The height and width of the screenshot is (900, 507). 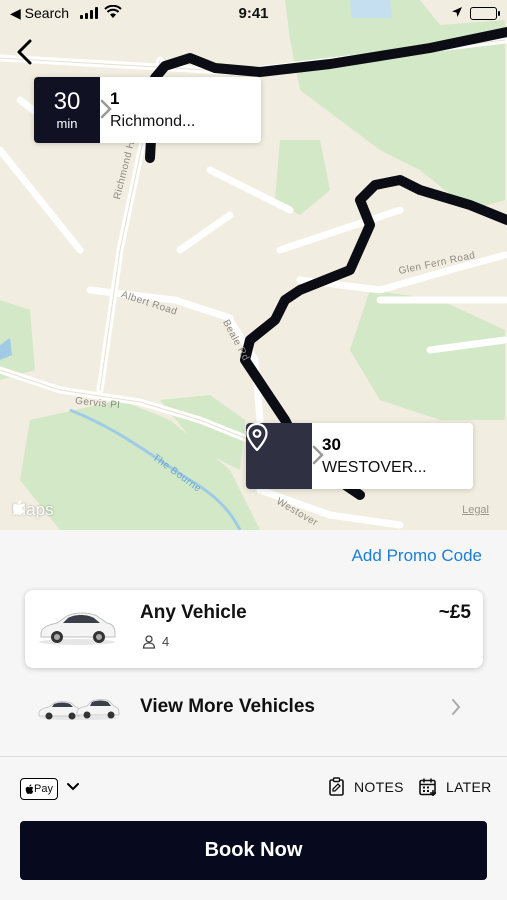 I want to click on chevron-left-icon, so click(x=24, y=52).